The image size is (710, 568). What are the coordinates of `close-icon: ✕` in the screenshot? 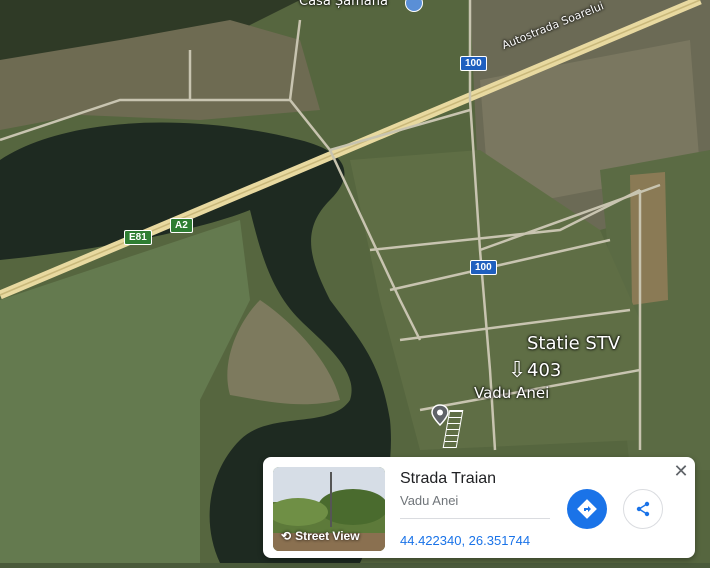 It's located at (681, 471).